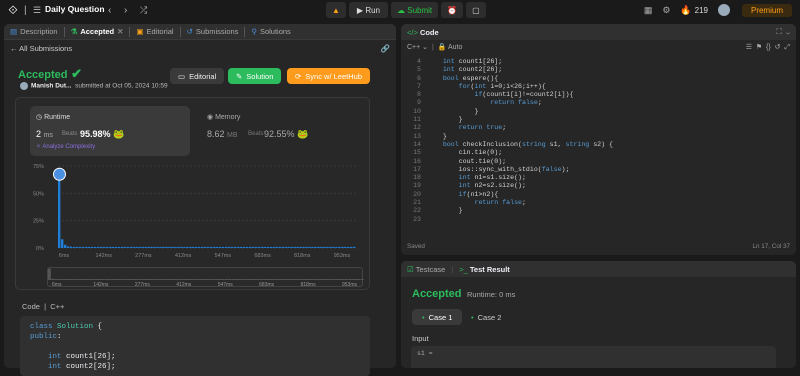 This screenshot has height=376, width=800. I want to click on fire-icon: 🔥, so click(686, 9).